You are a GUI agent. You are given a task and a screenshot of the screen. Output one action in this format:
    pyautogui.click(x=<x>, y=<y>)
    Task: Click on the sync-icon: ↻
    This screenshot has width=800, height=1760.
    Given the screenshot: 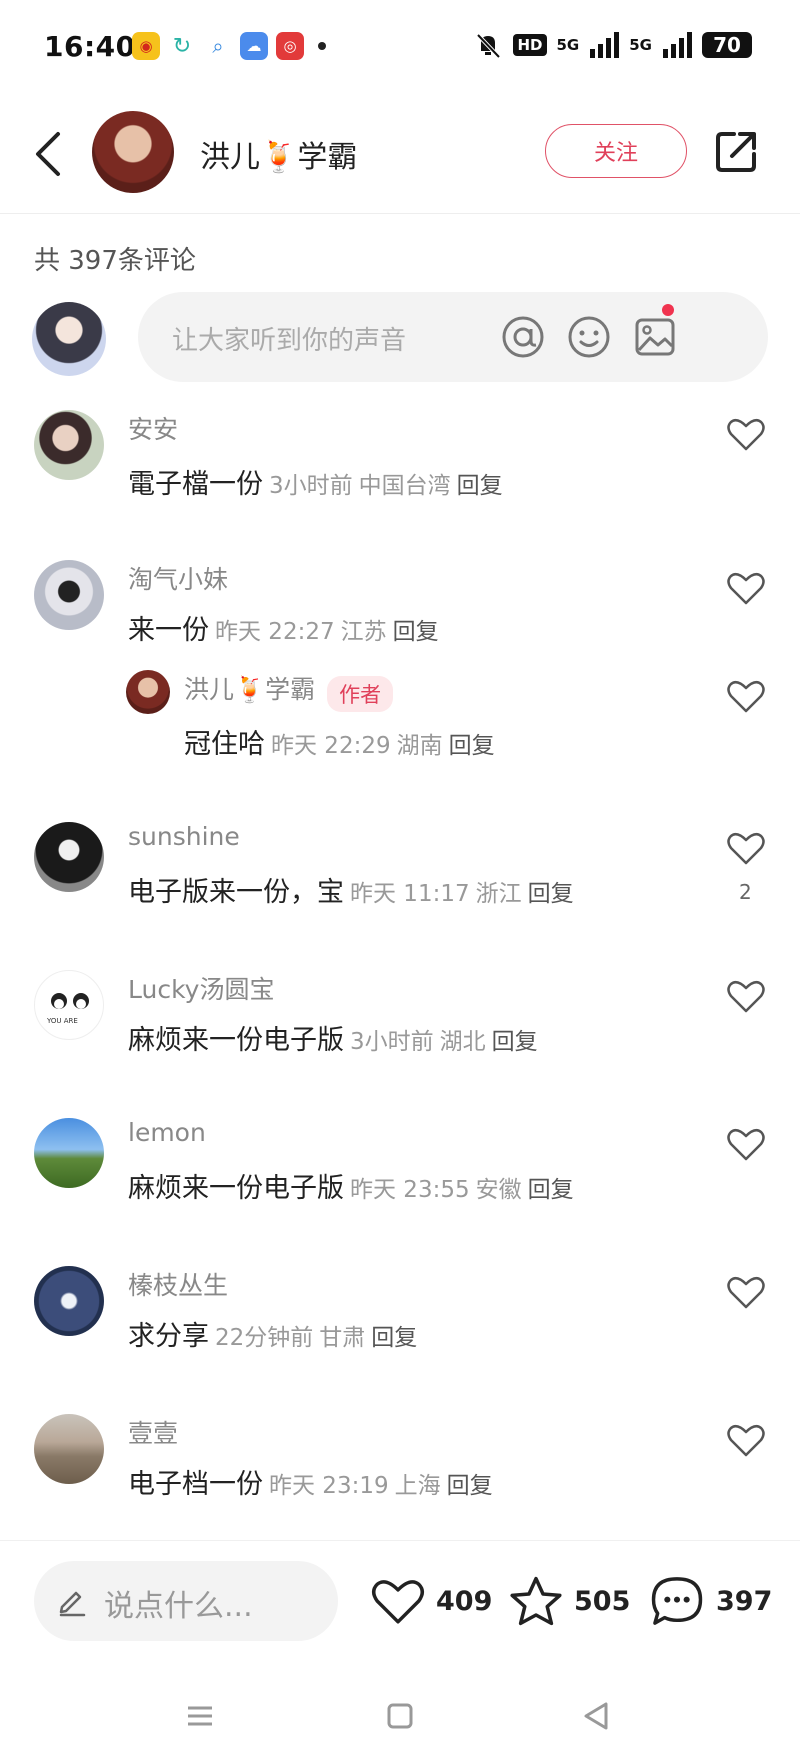 What is the action you would take?
    pyautogui.click(x=182, y=46)
    